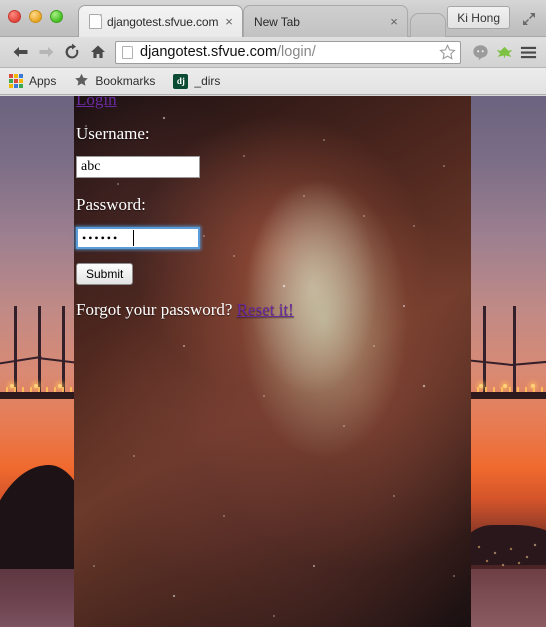 Image resolution: width=546 pixels, height=627 pixels. I want to click on password-input, so click(138, 238).